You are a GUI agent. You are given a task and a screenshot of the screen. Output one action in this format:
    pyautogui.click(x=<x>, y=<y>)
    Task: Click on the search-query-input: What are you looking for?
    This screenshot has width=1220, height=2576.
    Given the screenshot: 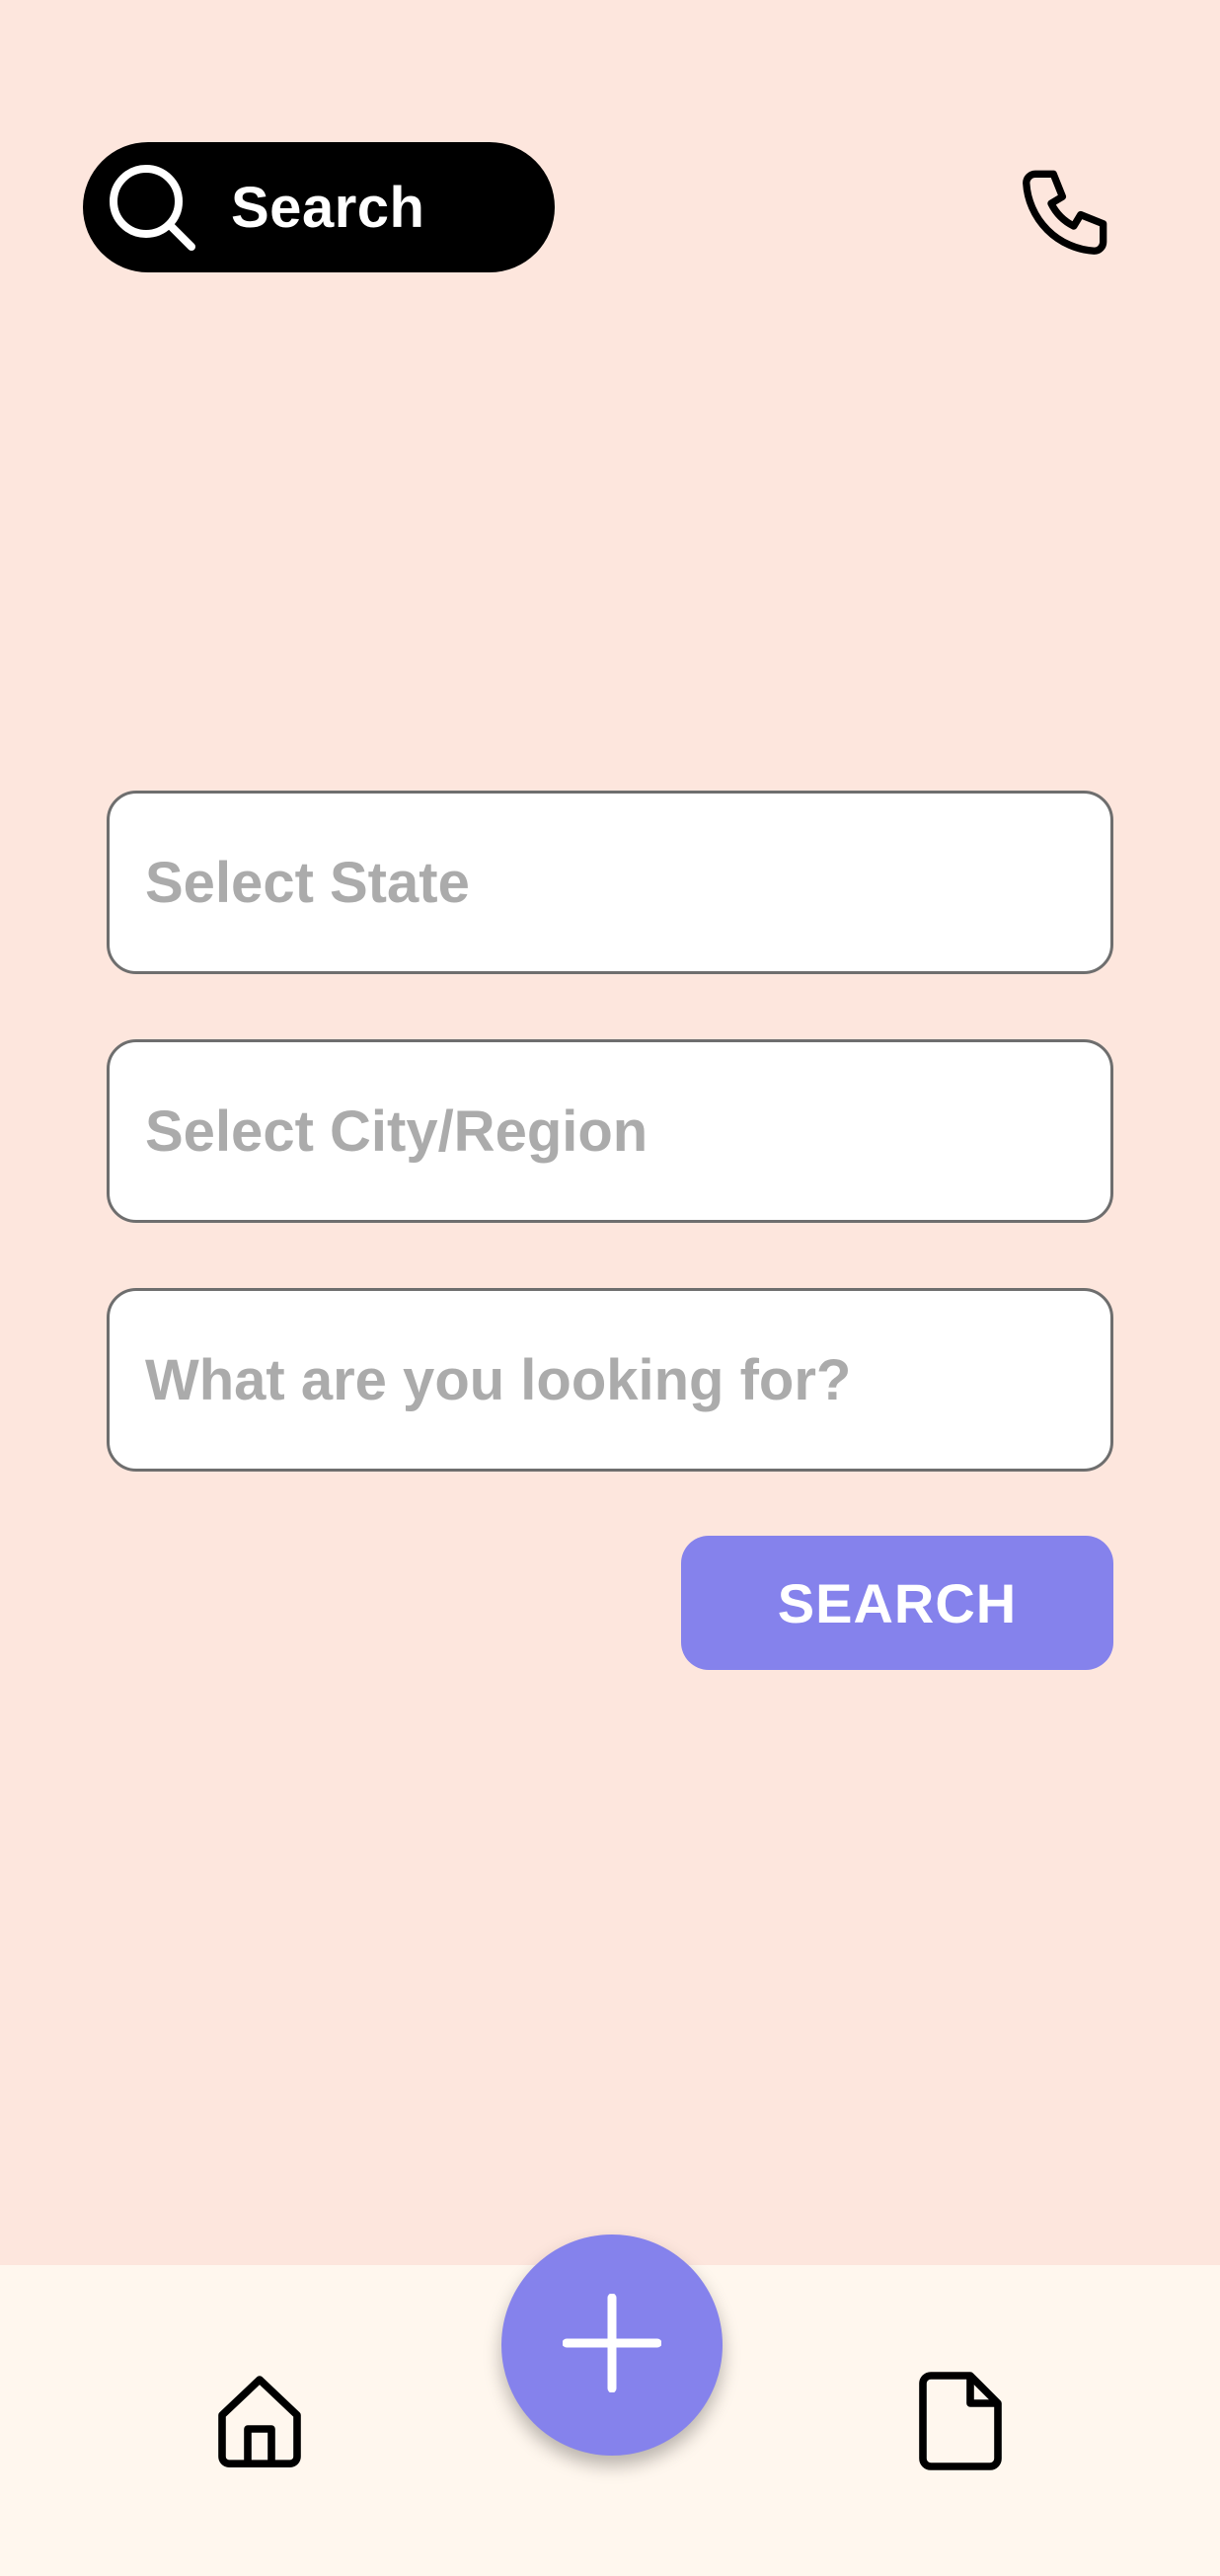 What is the action you would take?
    pyautogui.click(x=610, y=1380)
    